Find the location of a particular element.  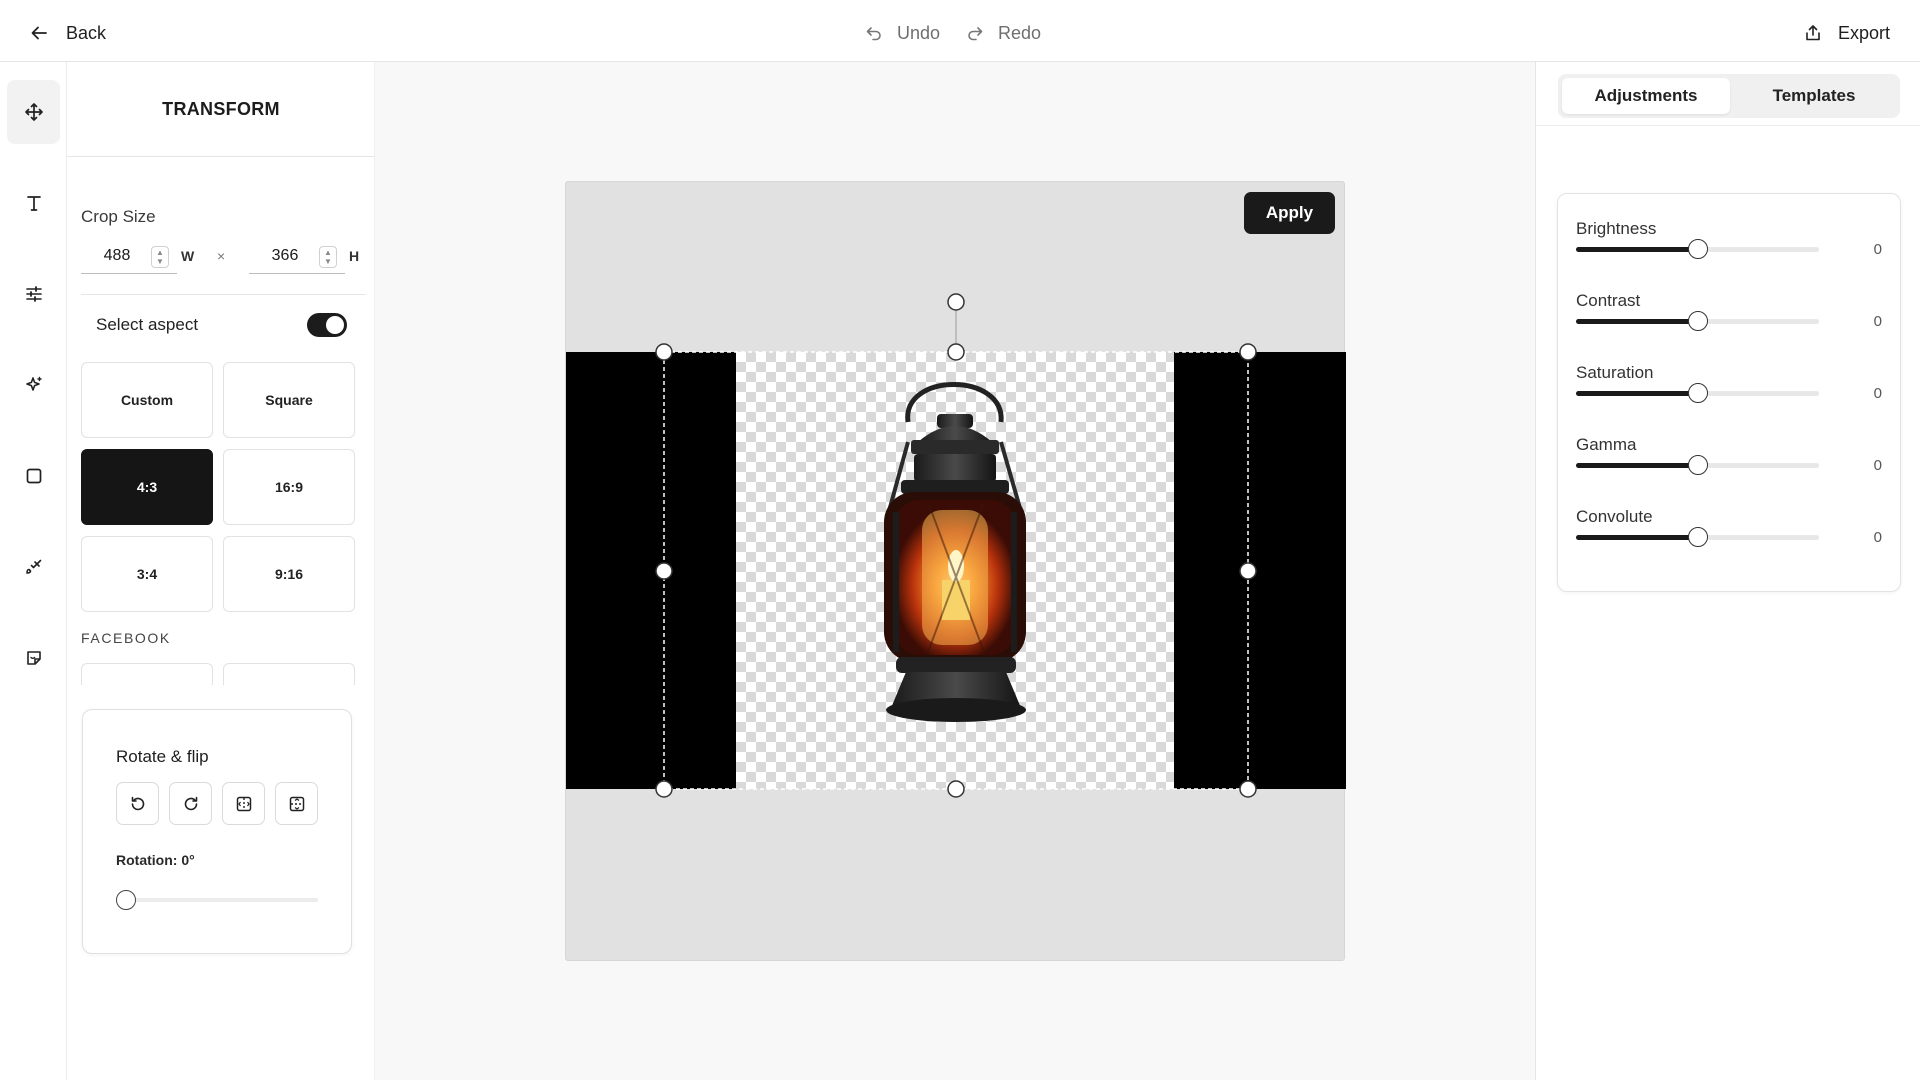

preset-square: Square is located at coordinates (289, 400).